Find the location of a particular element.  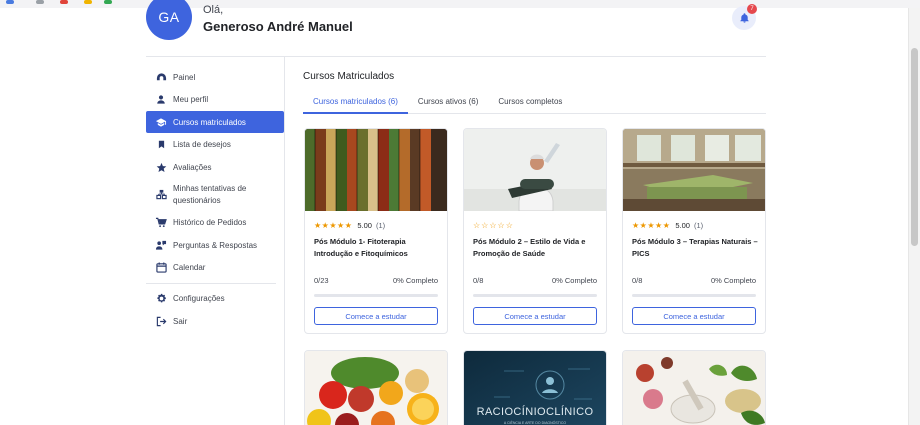

sidebar-item-sair: Sair is located at coordinates (215, 321).